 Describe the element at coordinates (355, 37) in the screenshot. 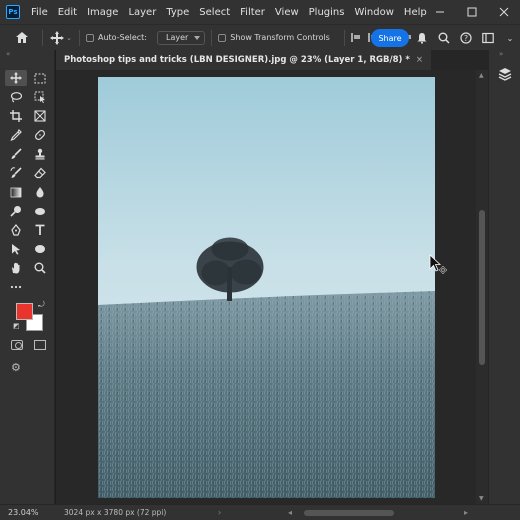

I see `align-left-icon` at that location.